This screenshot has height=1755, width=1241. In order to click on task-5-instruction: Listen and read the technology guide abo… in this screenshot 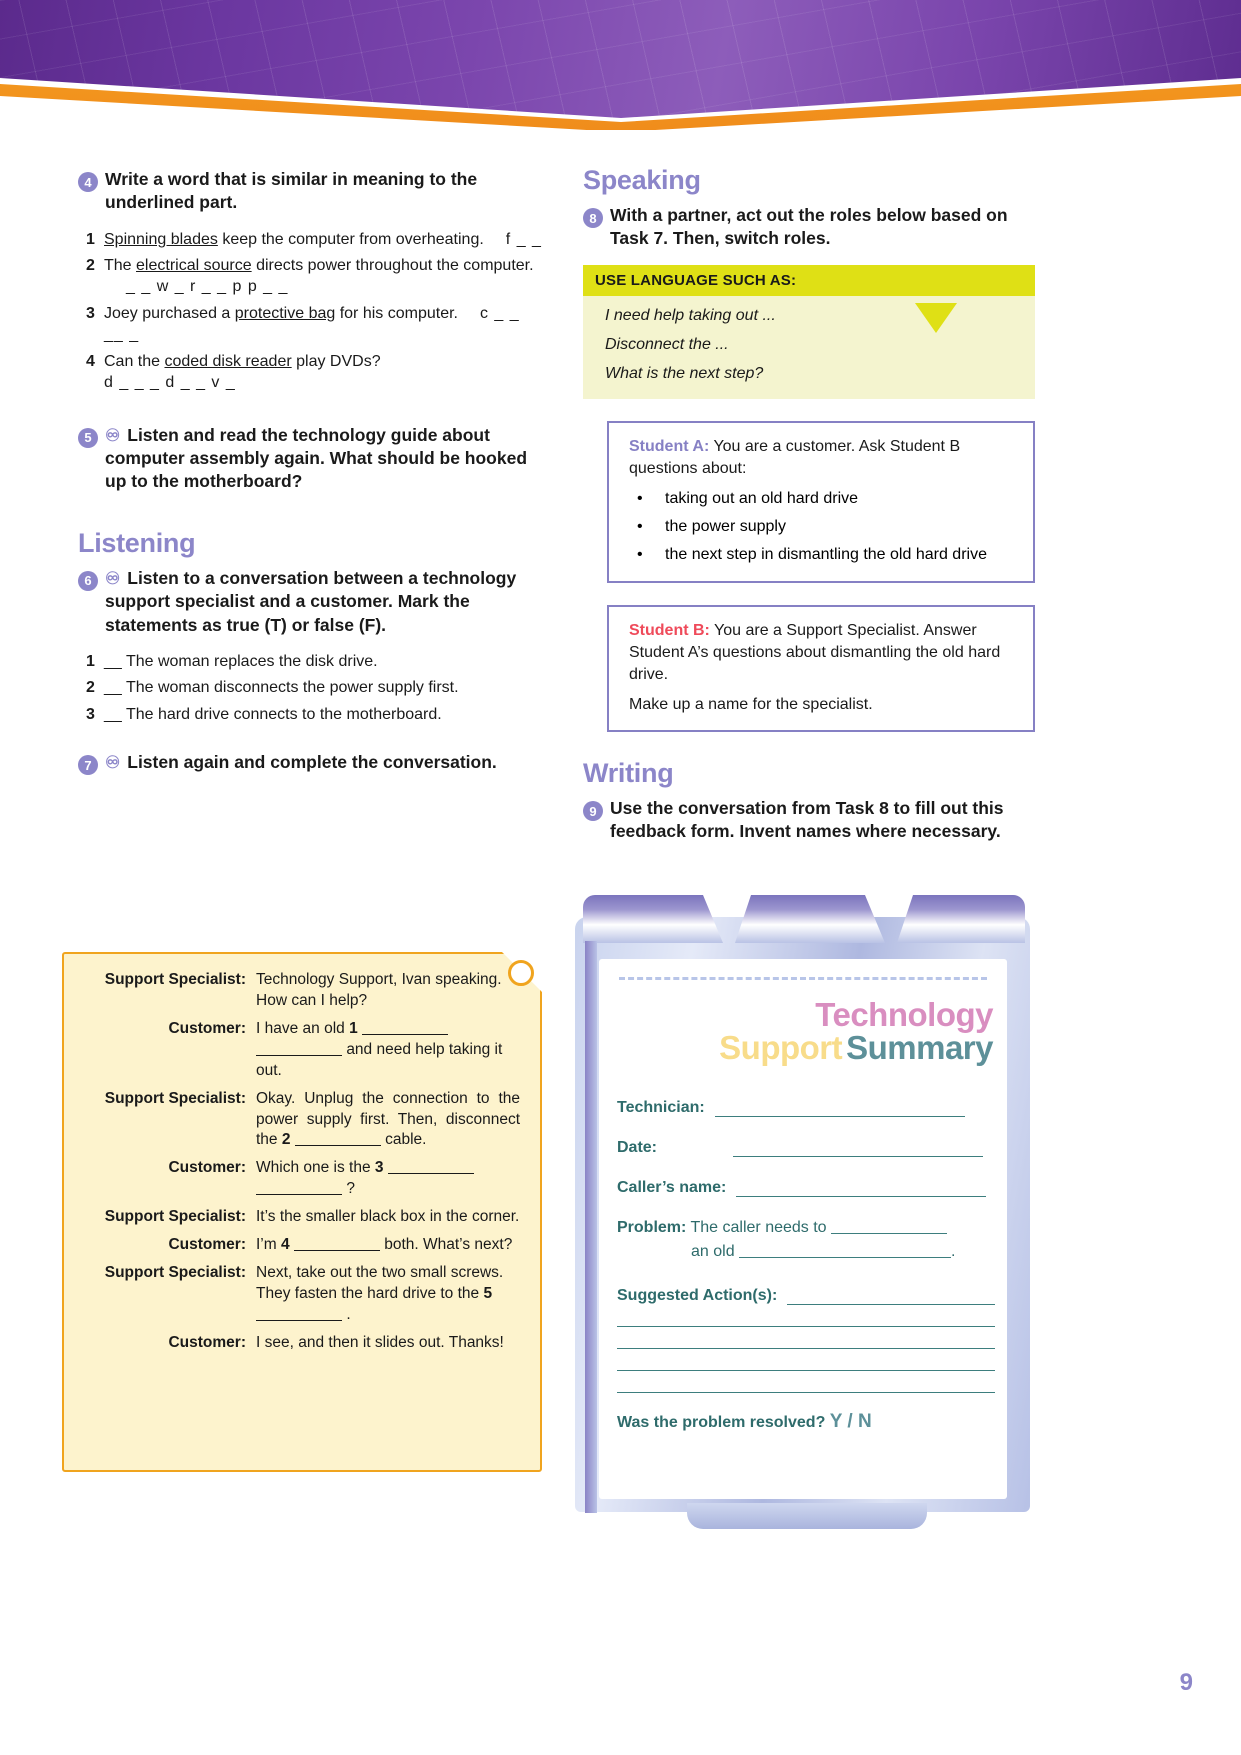, I will do `click(316, 458)`.